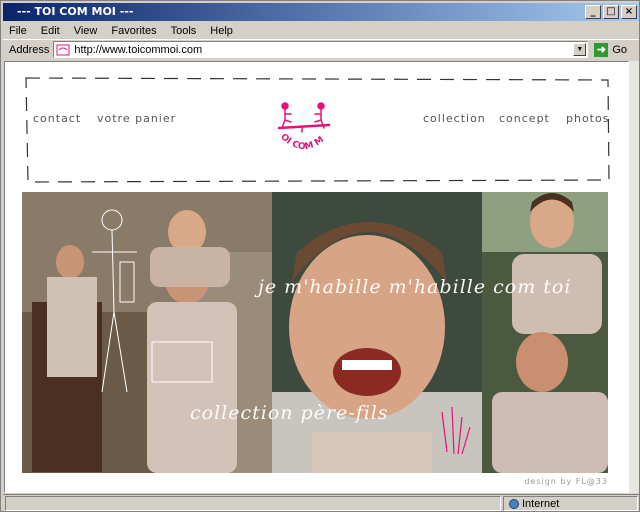  I want to click on menu-view: View, so click(86, 31).